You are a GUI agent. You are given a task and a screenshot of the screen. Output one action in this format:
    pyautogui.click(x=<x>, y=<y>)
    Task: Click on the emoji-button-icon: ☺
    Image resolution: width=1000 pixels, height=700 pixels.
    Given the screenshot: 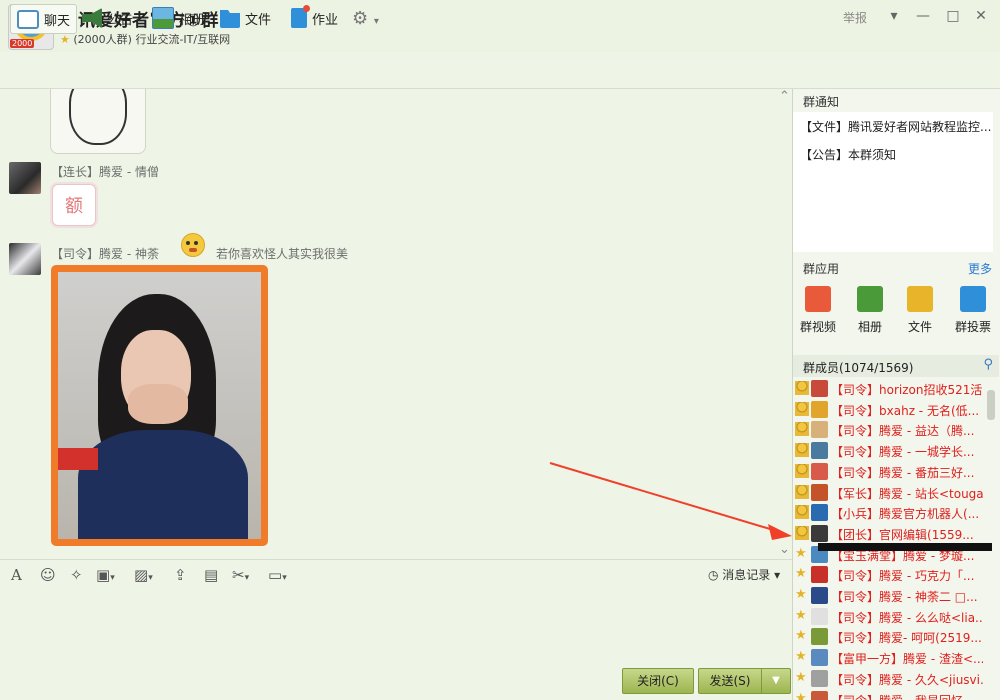 What is the action you would take?
    pyautogui.click(x=48, y=575)
    